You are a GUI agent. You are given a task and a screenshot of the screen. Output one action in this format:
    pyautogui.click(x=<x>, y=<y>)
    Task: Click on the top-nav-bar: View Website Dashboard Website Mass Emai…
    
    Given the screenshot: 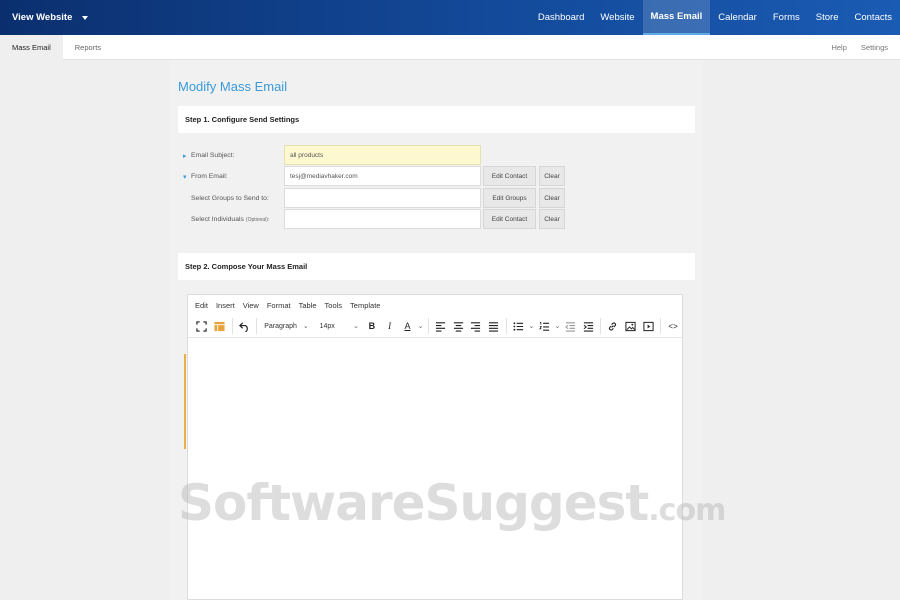 What is the action you would take?
    pyautogui.click(x=450, y=17)
    